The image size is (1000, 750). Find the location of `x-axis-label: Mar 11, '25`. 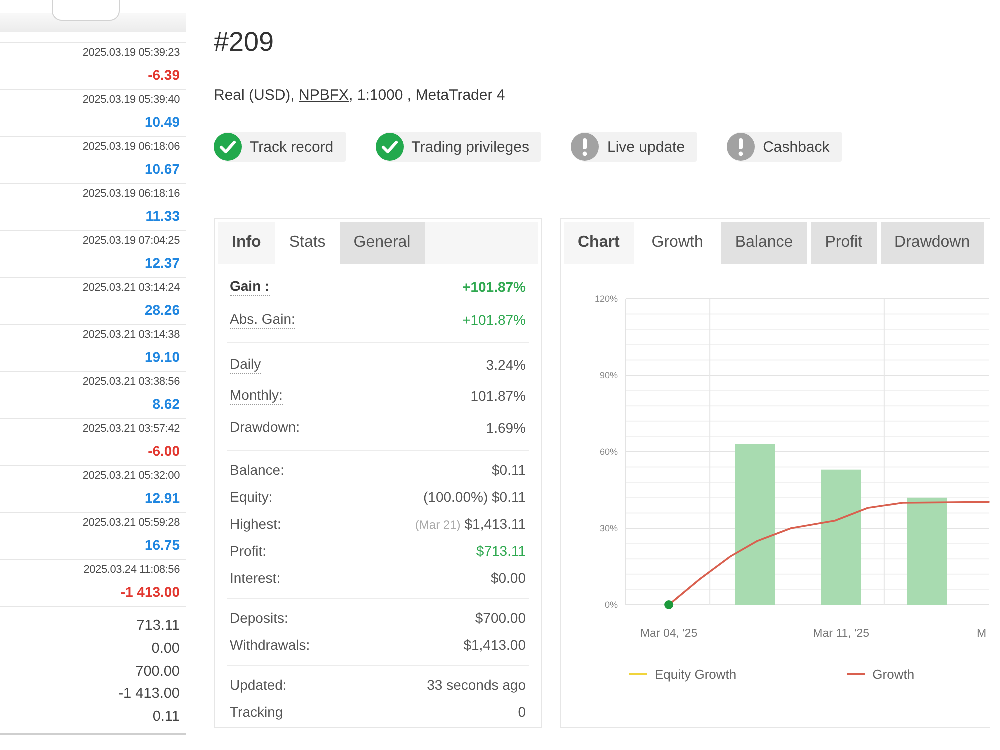

x-axis-label: Mar 11, '25 is located at coordinates (841, 634).